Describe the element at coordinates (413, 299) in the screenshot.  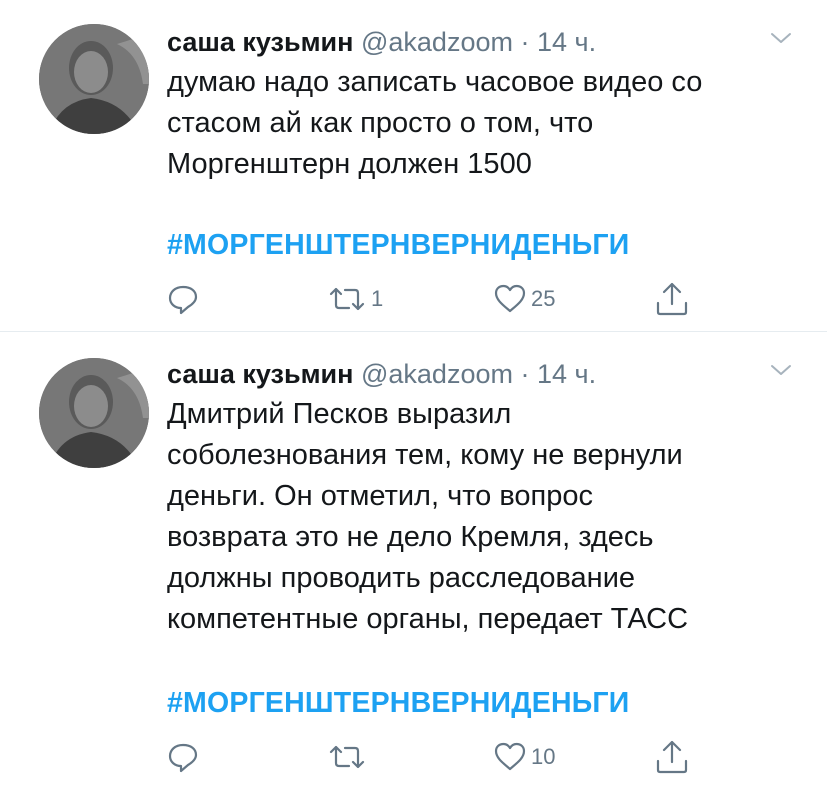
I see `tweet-actions: 1 25` at that location.